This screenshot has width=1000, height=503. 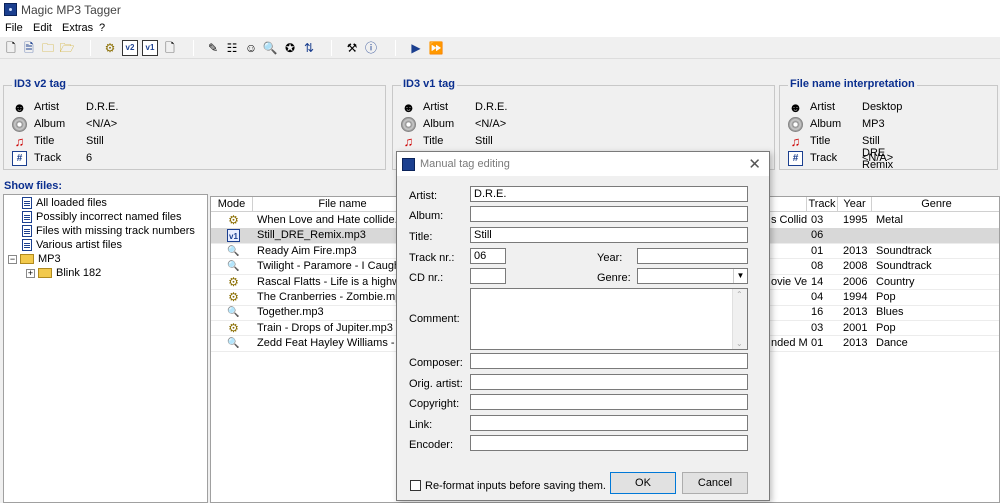 I want to click on fast-forward-icon: ⏩, so click(x=436, y=48).